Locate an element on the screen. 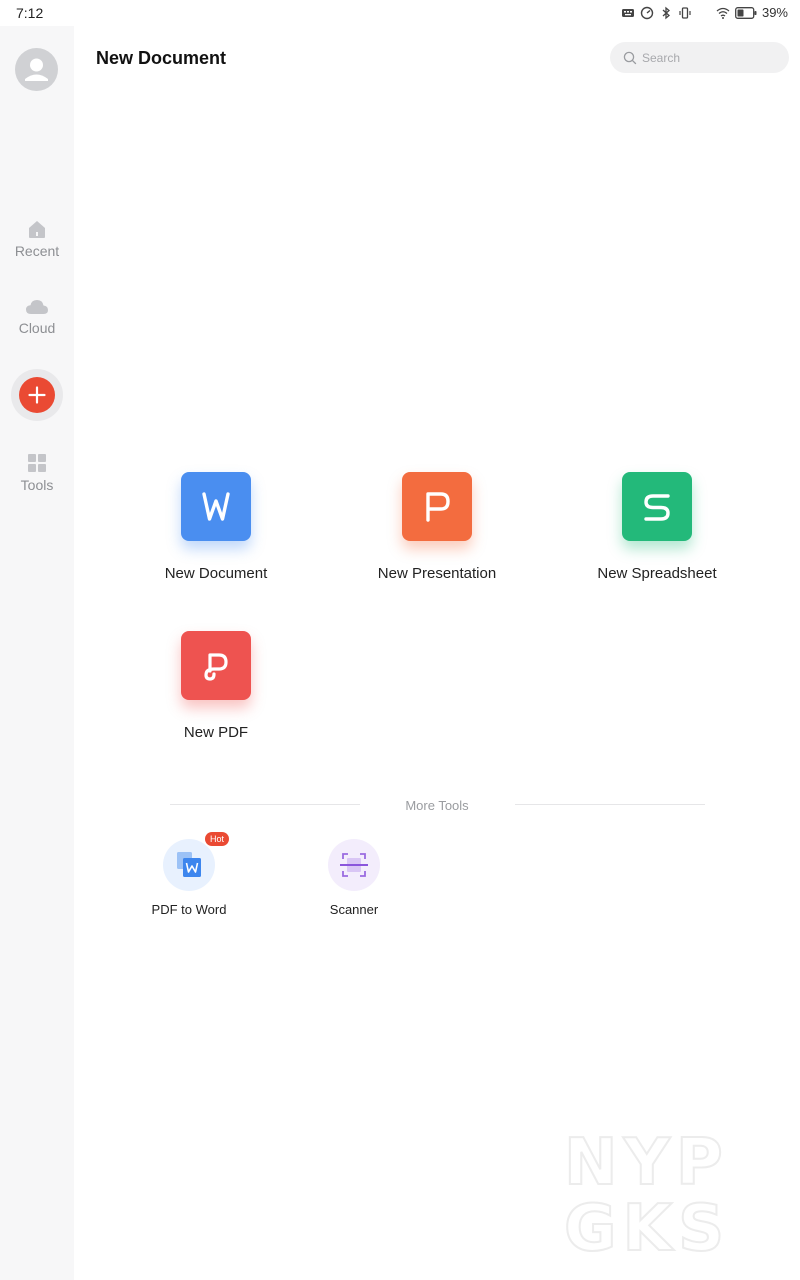 This screenshot has width=800, height=1280. grid-icon is located at coordinates (37, 463).